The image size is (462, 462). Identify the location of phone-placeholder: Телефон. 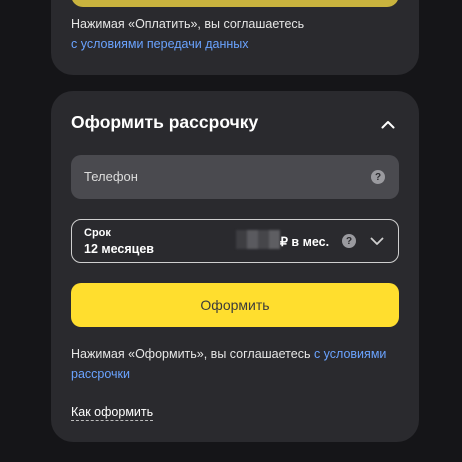
(111, 176).